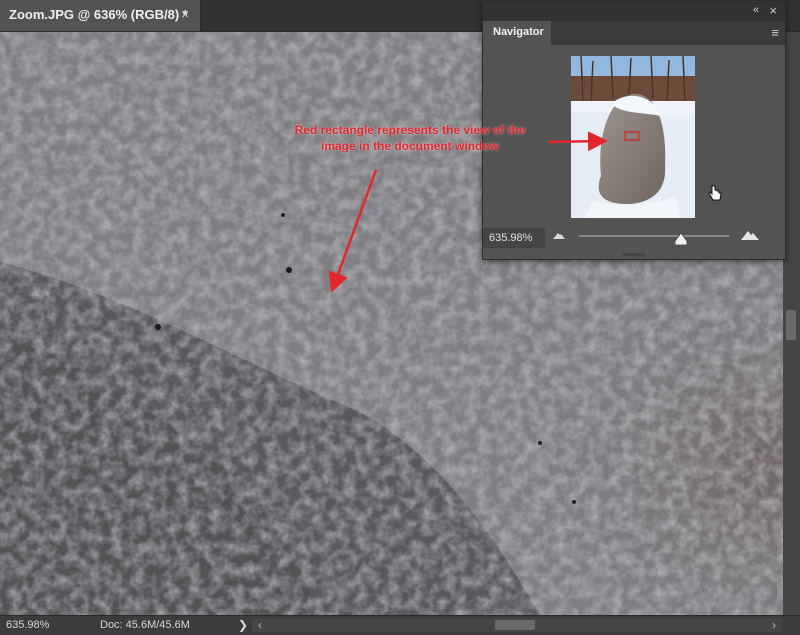 The width and height of the screenshot is (800, 635). Describe the element at coordinates (773, 10) in the screenshot. I see `close-panel-icon: ×` at that location.